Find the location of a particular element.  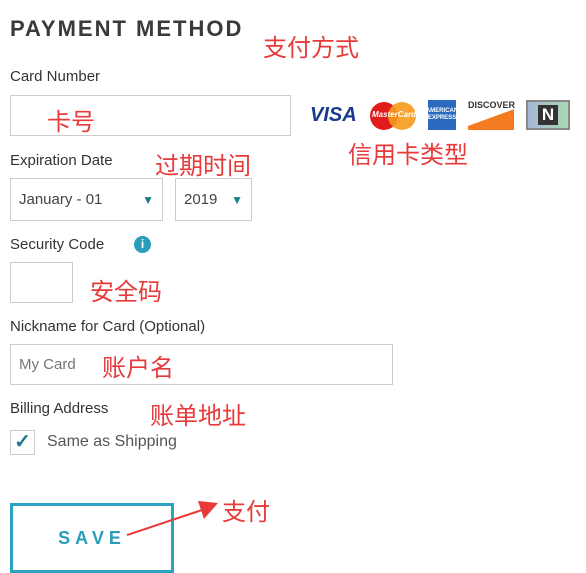

security-code-input is located at coordinates (41, 282).